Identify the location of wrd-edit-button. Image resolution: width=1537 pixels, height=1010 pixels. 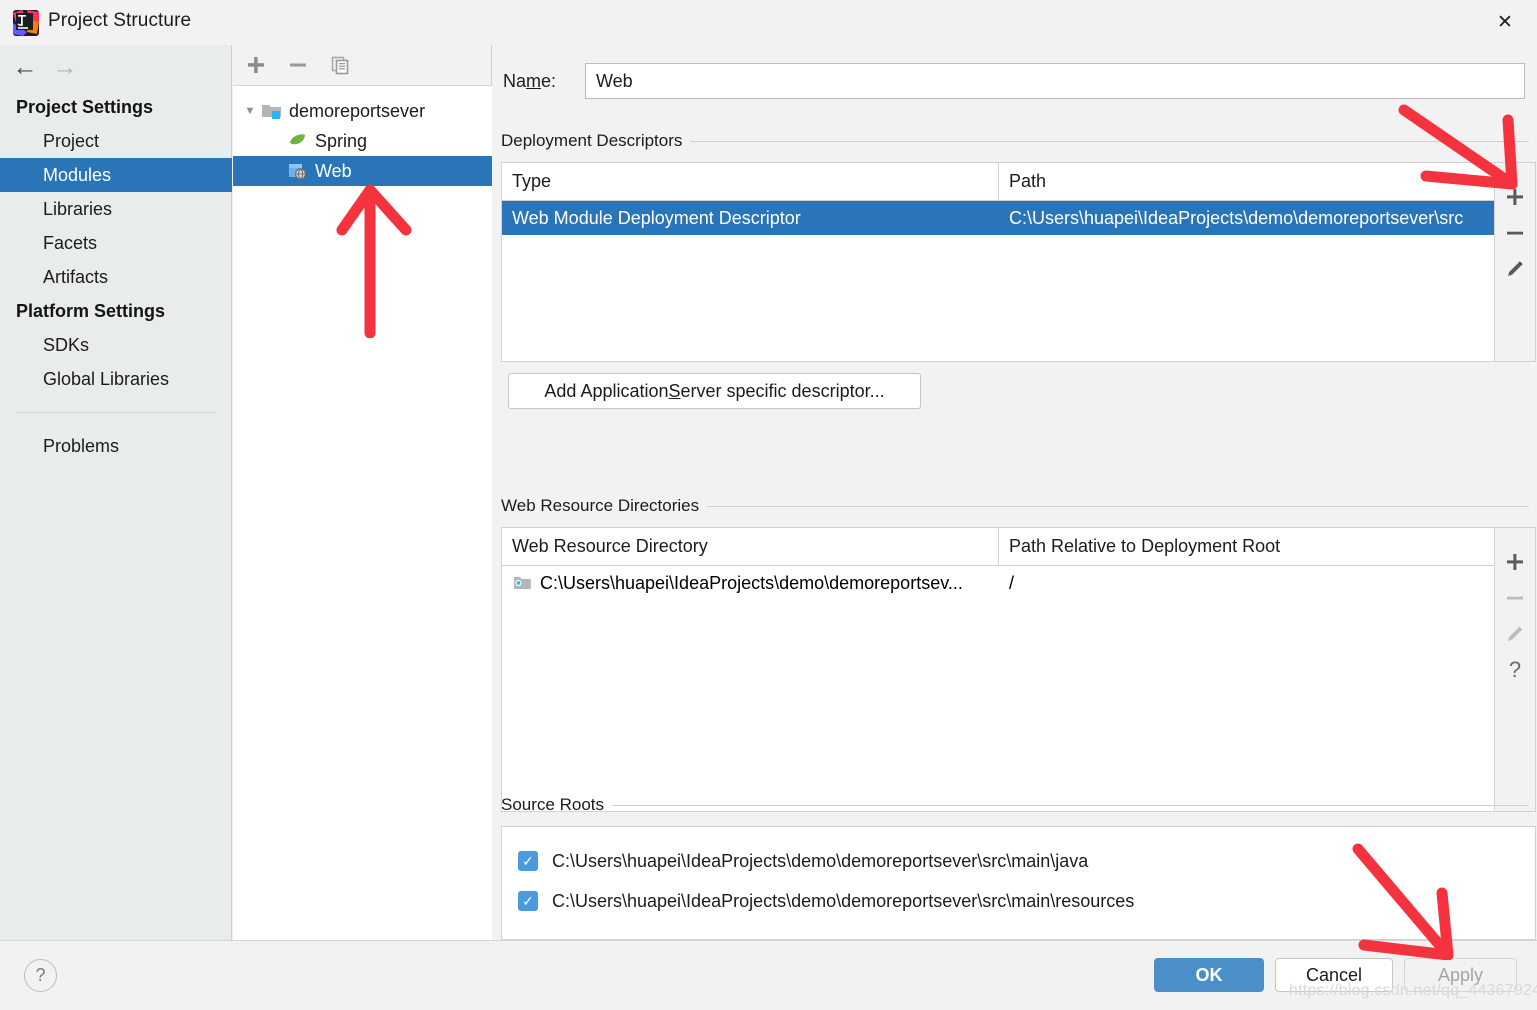
(1515, 634).